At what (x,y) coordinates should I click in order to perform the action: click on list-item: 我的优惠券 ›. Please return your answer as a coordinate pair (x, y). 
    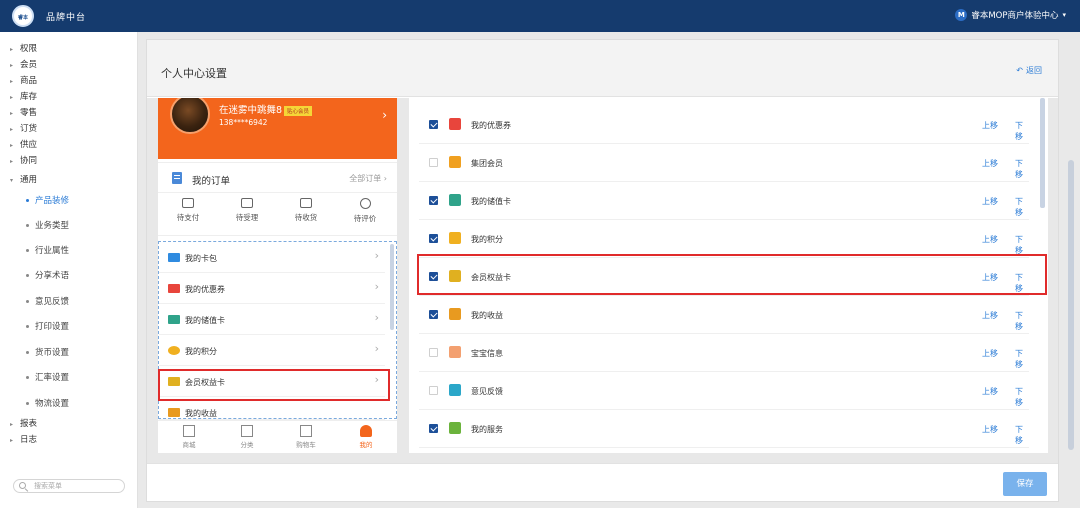
    Looking at the image, I should click on (272, 288).